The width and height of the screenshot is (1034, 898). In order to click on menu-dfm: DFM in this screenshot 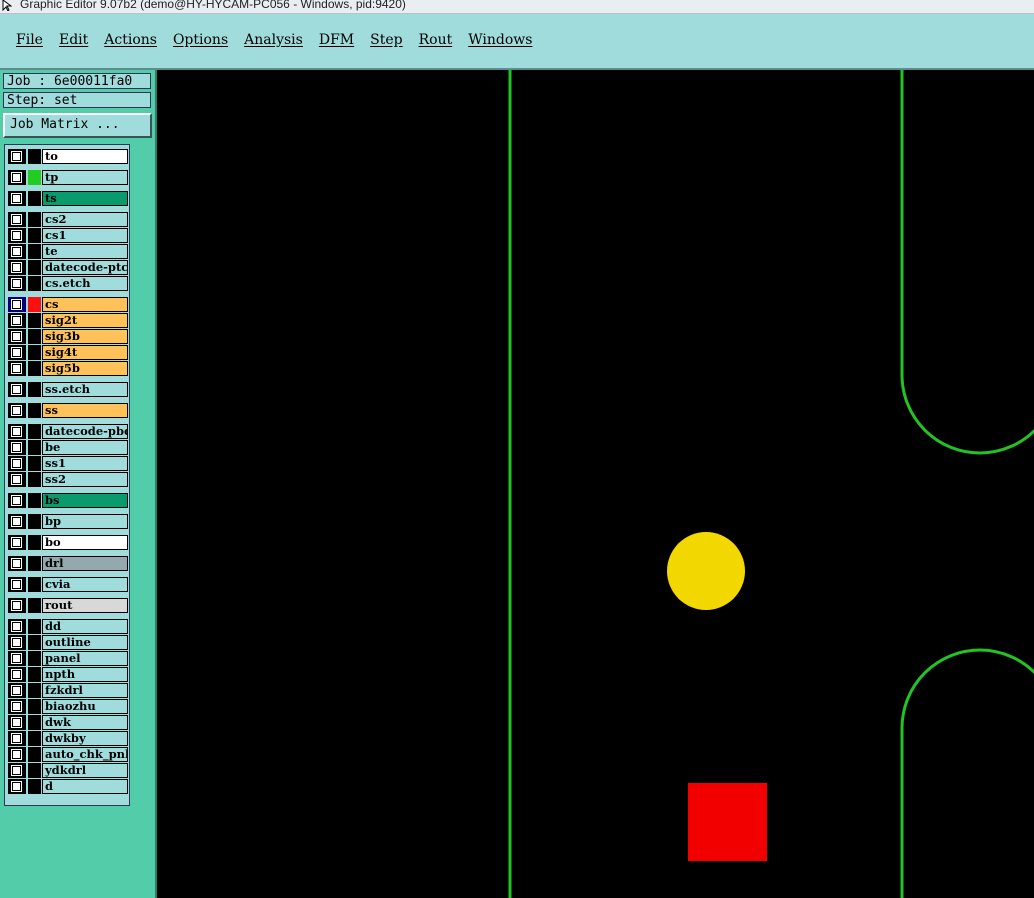, I will do `click(336, 40)`.